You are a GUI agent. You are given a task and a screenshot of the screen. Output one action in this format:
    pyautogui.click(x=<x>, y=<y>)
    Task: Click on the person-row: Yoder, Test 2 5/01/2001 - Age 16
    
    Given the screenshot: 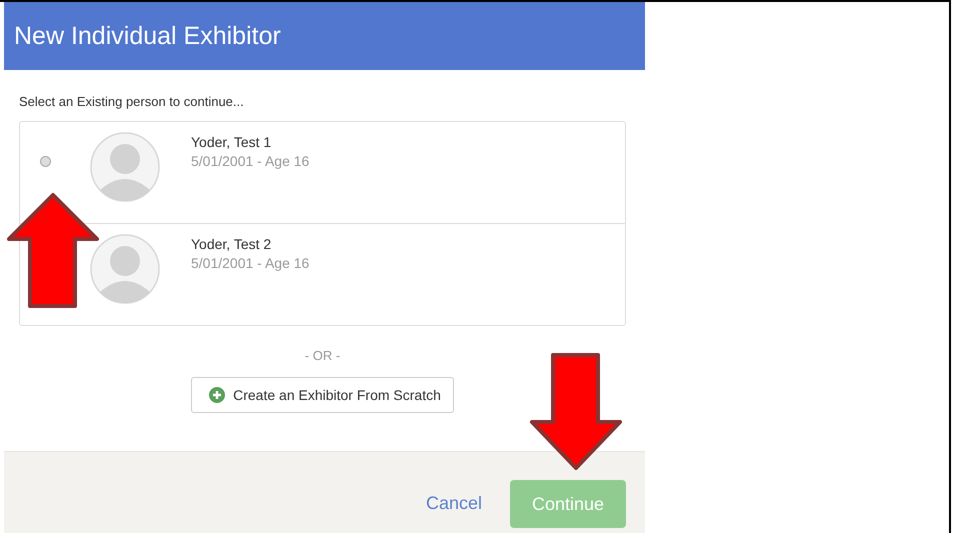 What is the action you would take?
    pyautogui.click(x=322, y=274)
    